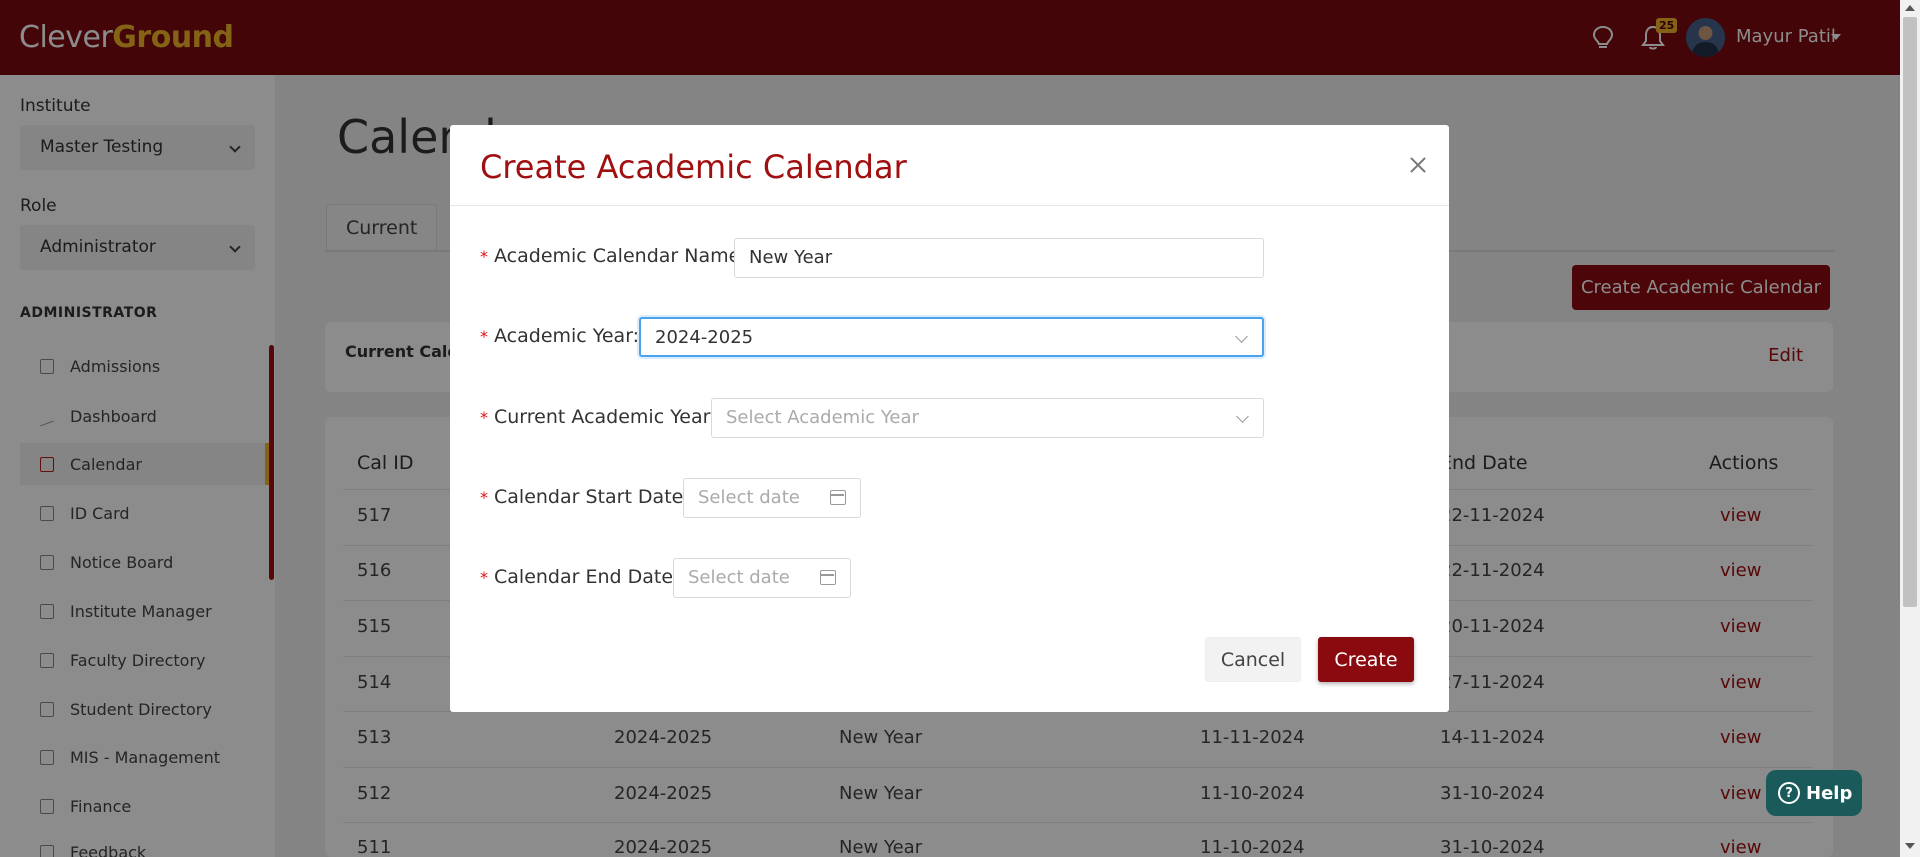 This screenshot has height=857, width=1920. Describe the element at coordinates (585, 497) in the screenshot. I see `calendar-start-date-label: *Calendar Start Date:` at that location.